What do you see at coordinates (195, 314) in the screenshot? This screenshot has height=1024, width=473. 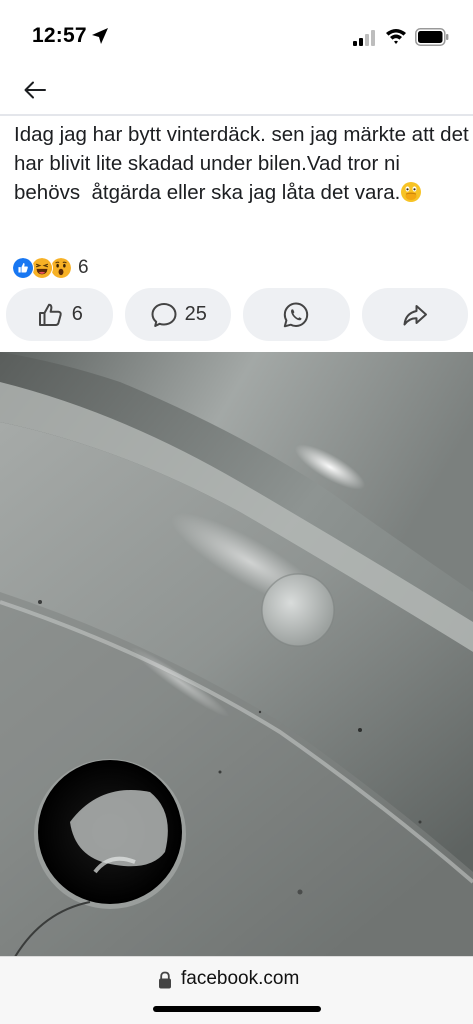 I see `comment-count: 25` at bounding box center [195, 314].